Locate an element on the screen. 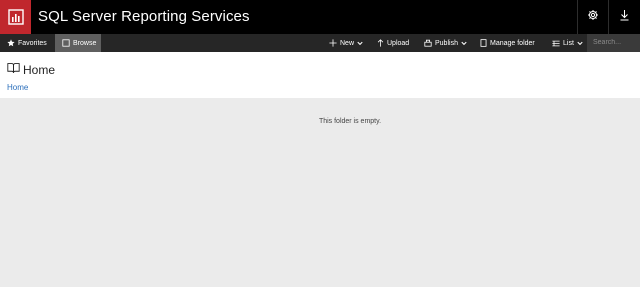 This screenshot has width=640, height=287. search-input is located at coordinates (613, 43).